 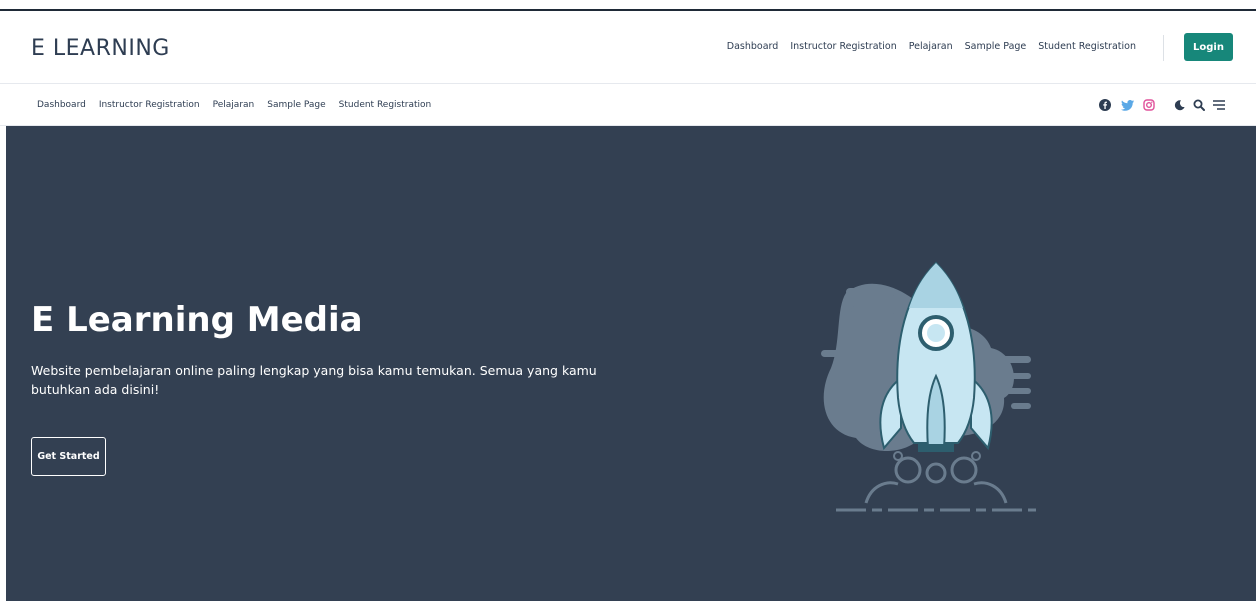 What do you see at coordinates (996, 46) in the screenshot?
I see `nav-sample-page: Sample Page` at bounding box center [996, 46].